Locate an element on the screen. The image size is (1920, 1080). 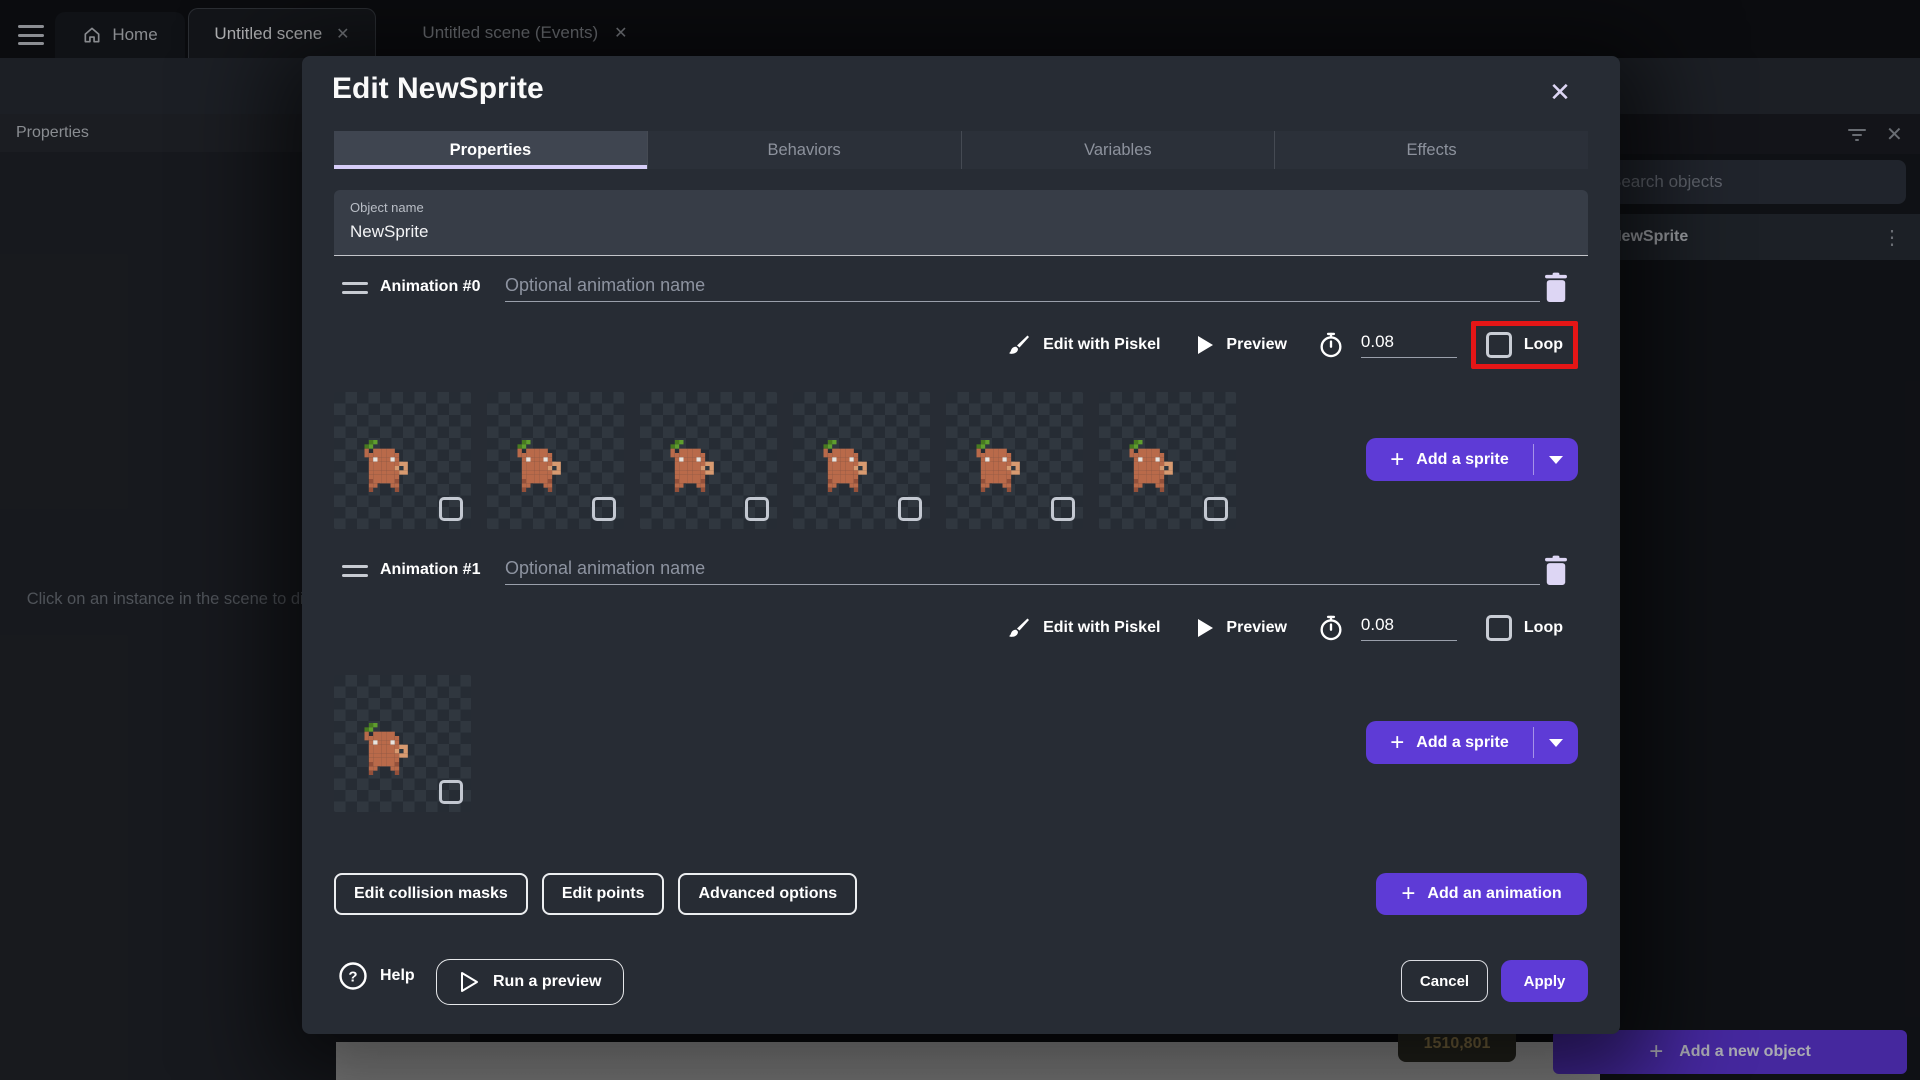
help-button: ? Help is located at coordinates (376, 976).